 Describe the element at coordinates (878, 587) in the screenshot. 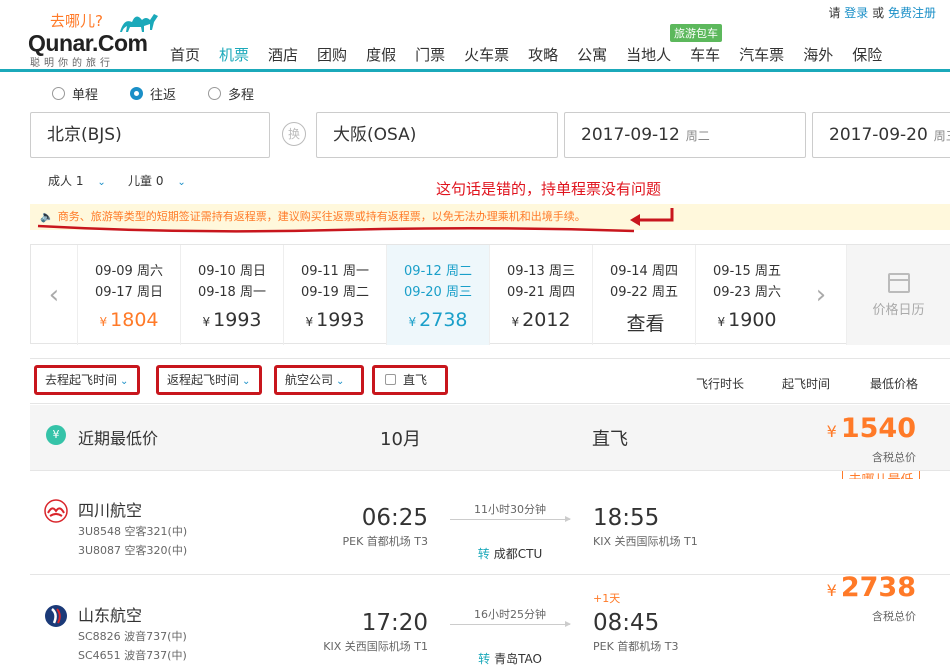

I see `flight-price-value: 2738` at that location.